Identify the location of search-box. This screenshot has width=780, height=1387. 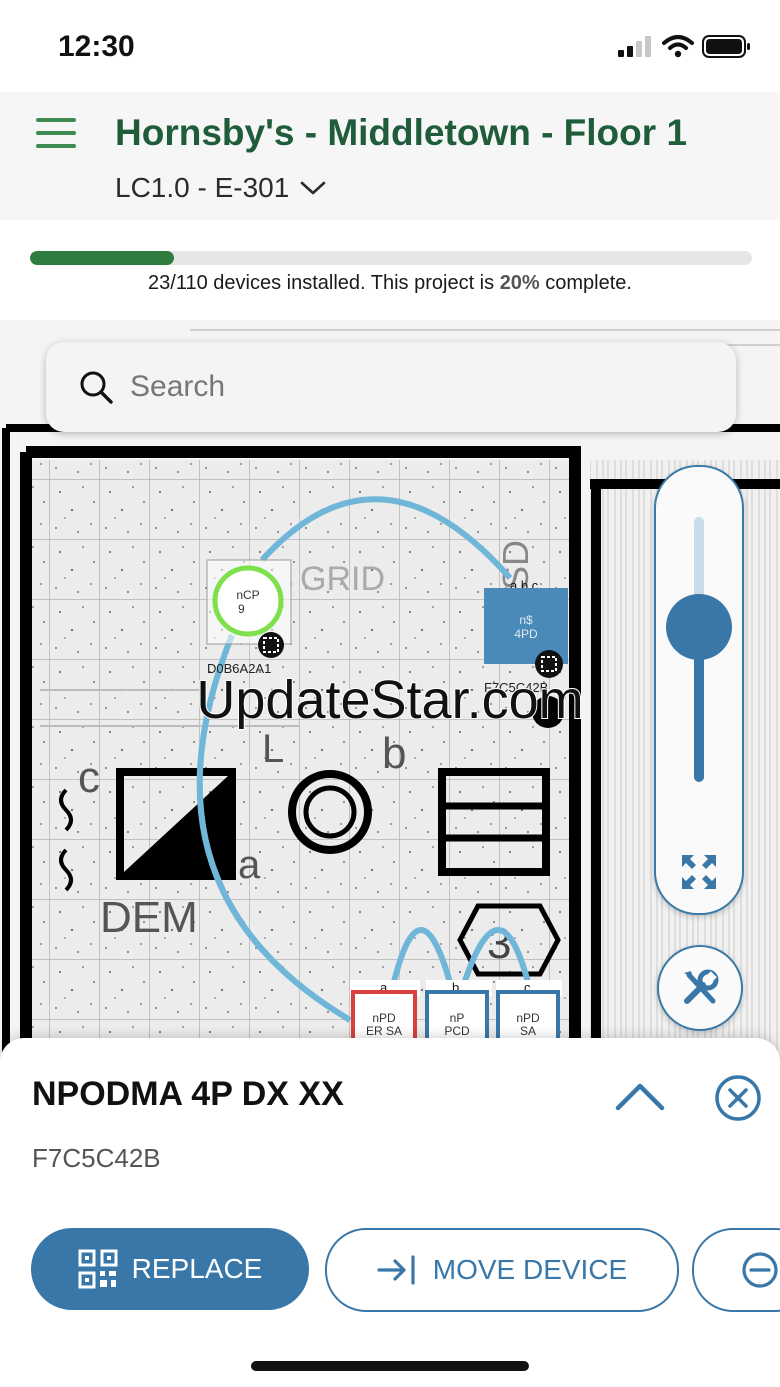
(391, 387).